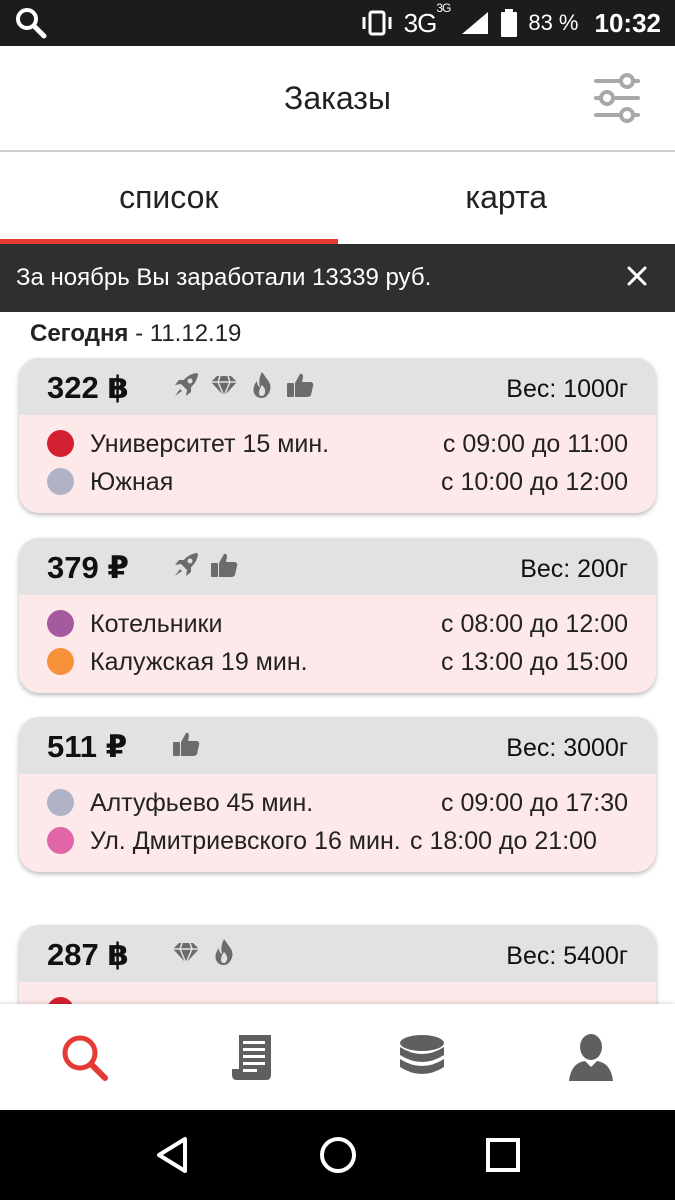 The image size is (675, 1200). I want to click on network-indicator: 3G3G, so click(427, 19).